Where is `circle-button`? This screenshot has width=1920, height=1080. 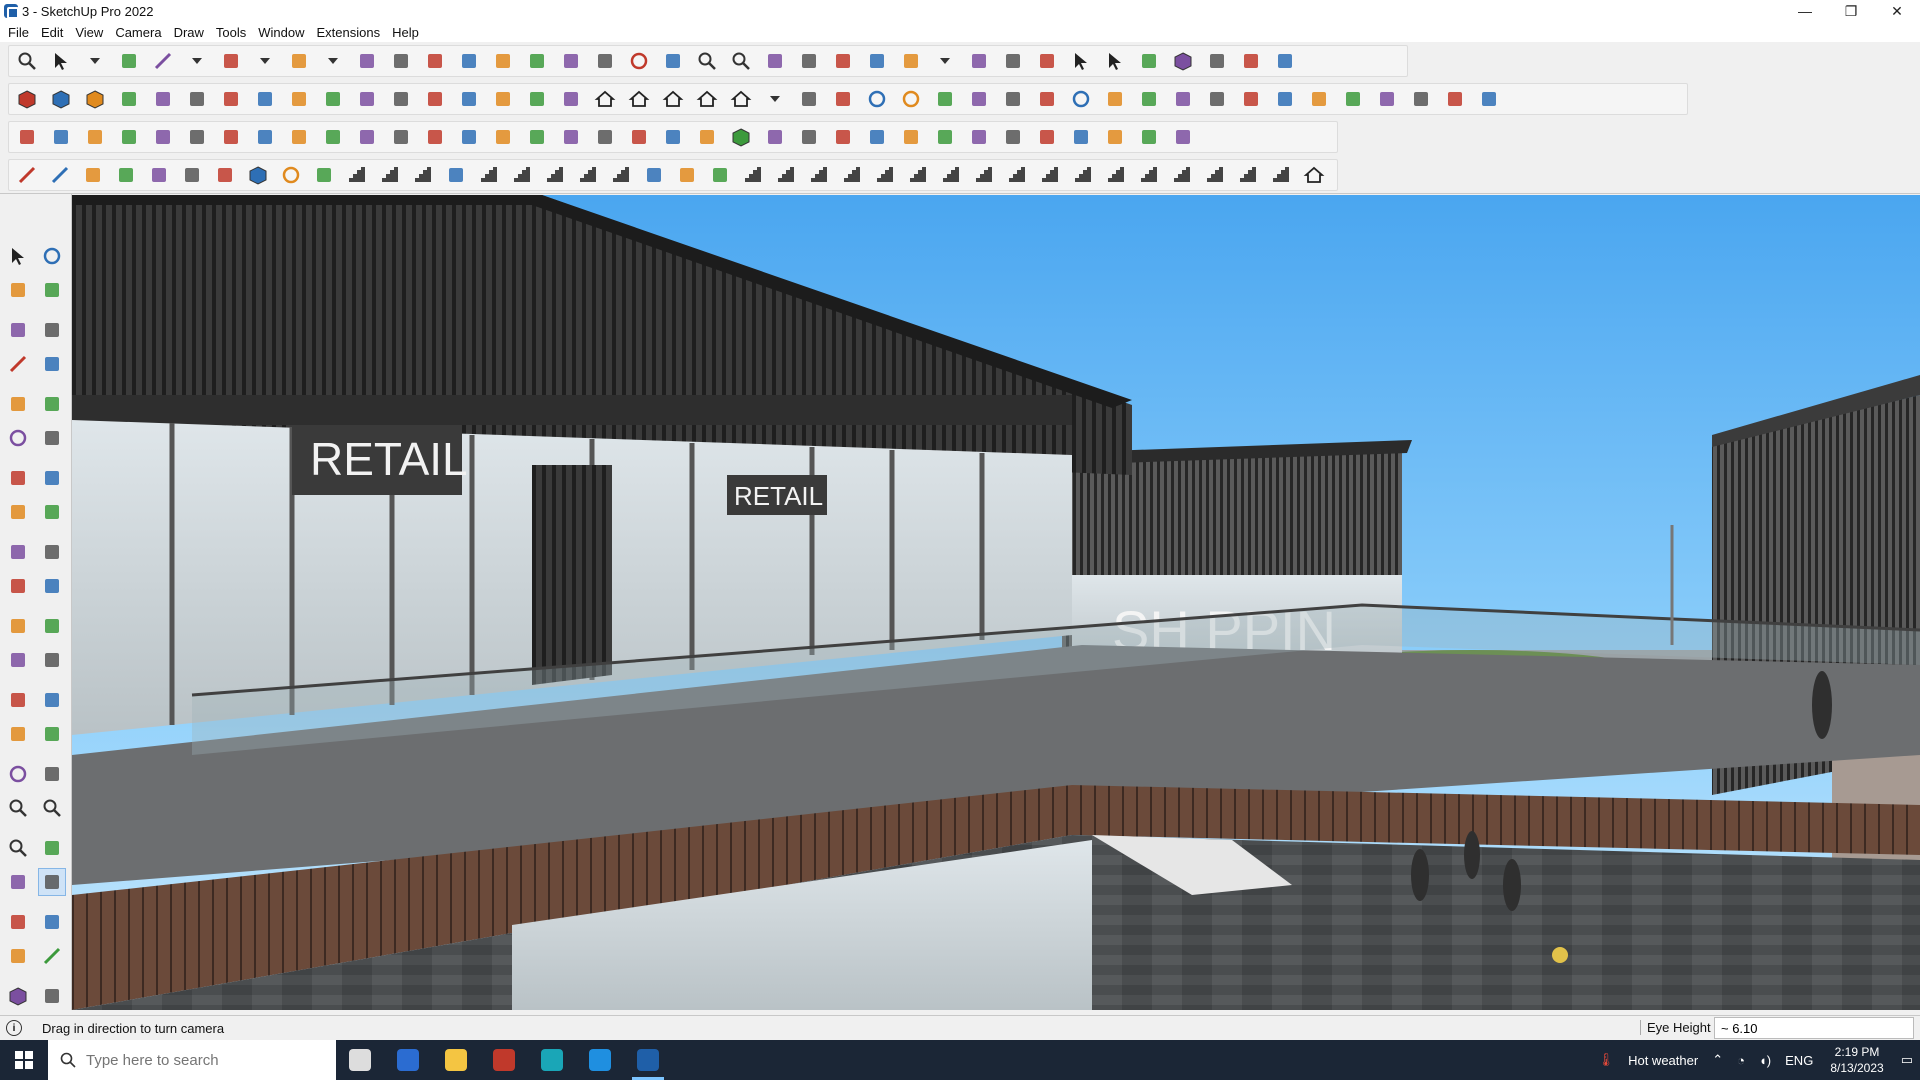
circle-button is located at coordinates (877, 99).